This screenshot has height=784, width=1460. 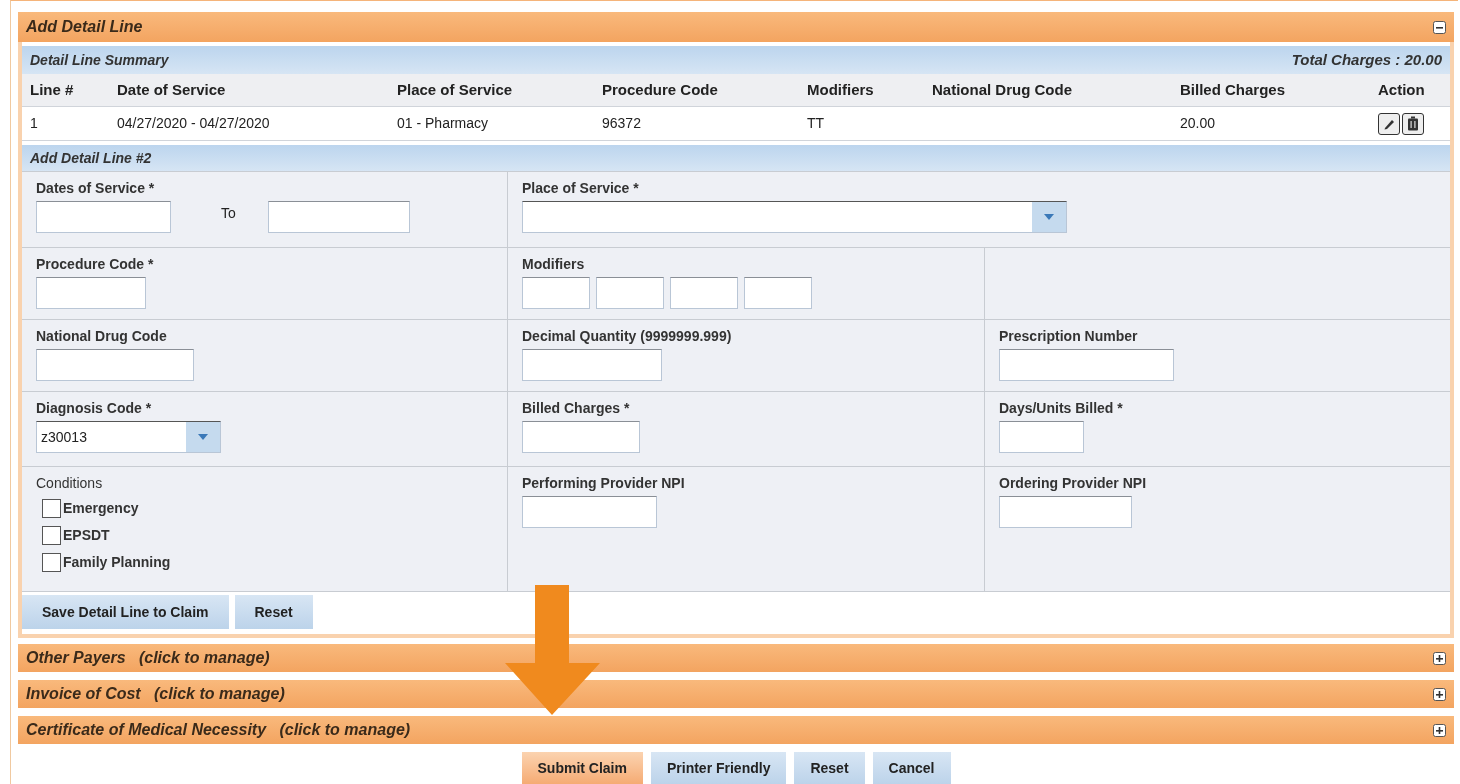 What do you see at coordinates (91, 158) in the screenshot?
I see `form-title: Add Detail Line #2` at bounding box center [91, 158].